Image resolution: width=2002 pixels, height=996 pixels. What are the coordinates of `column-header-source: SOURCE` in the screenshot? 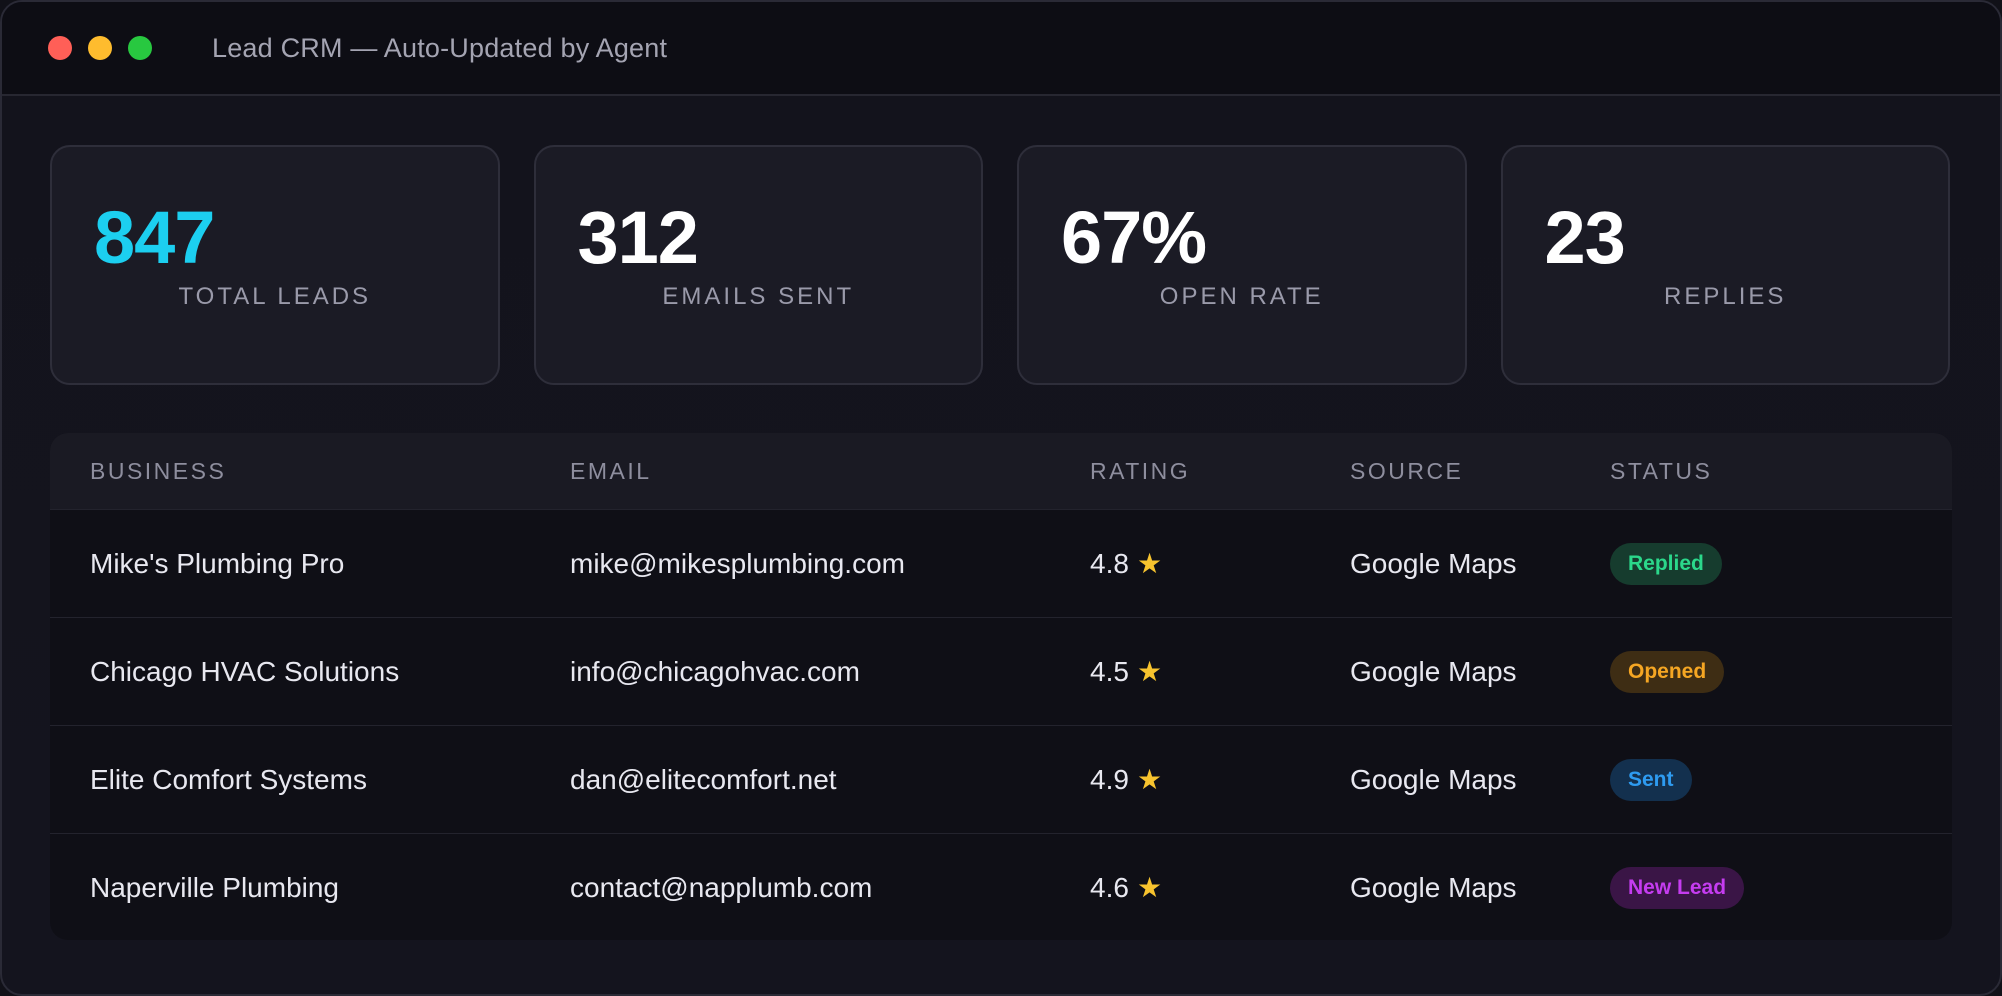 It's located at (1480, 471).